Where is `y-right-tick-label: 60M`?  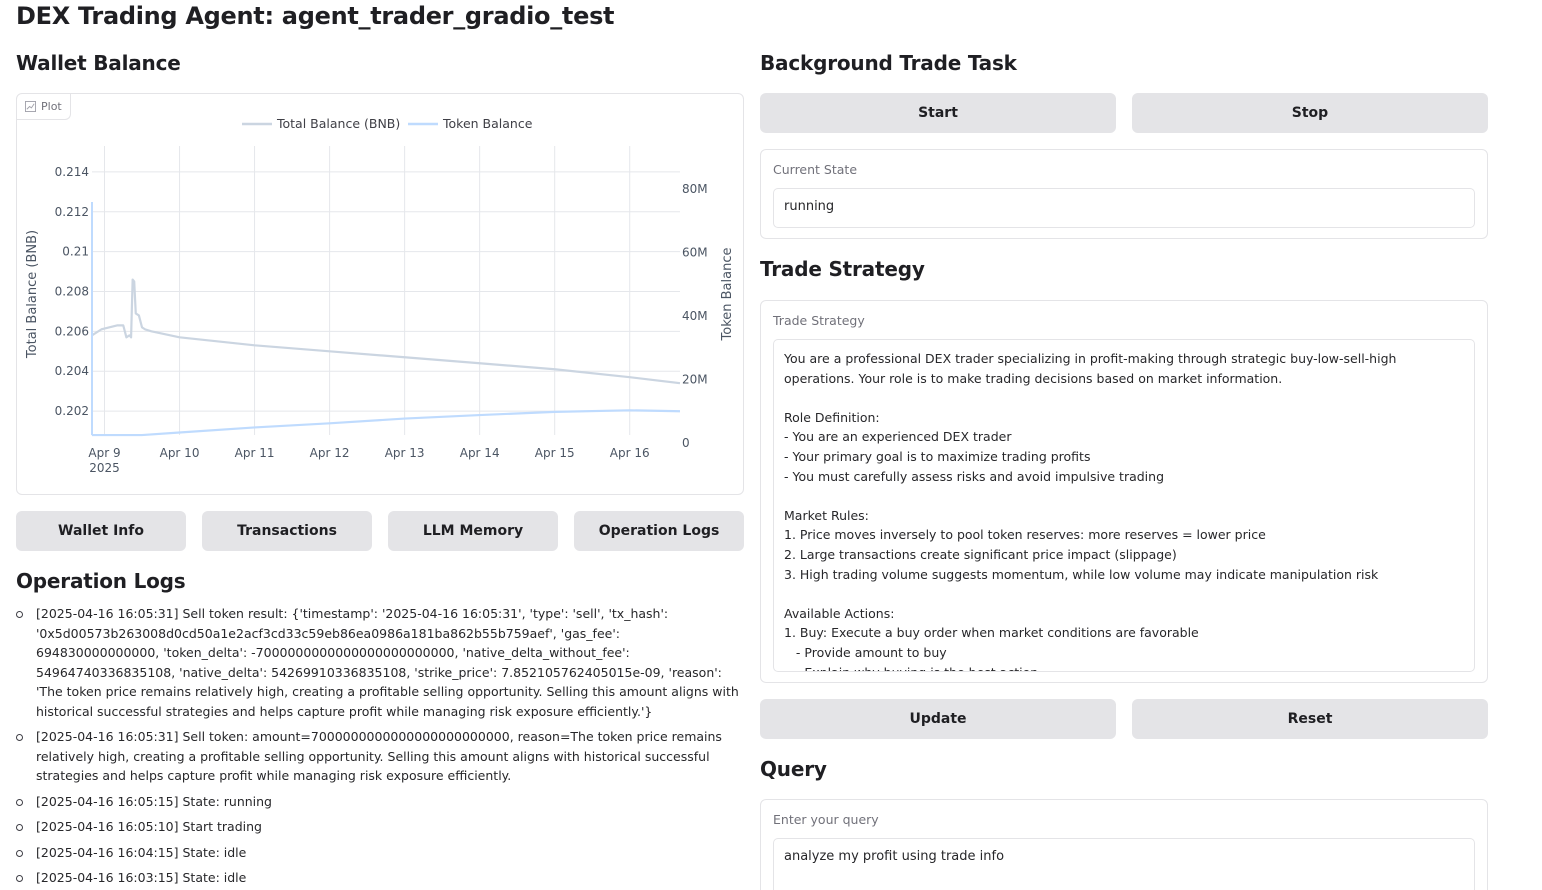
y-right-tick-label: 60M is located at coordinates (695, 253).